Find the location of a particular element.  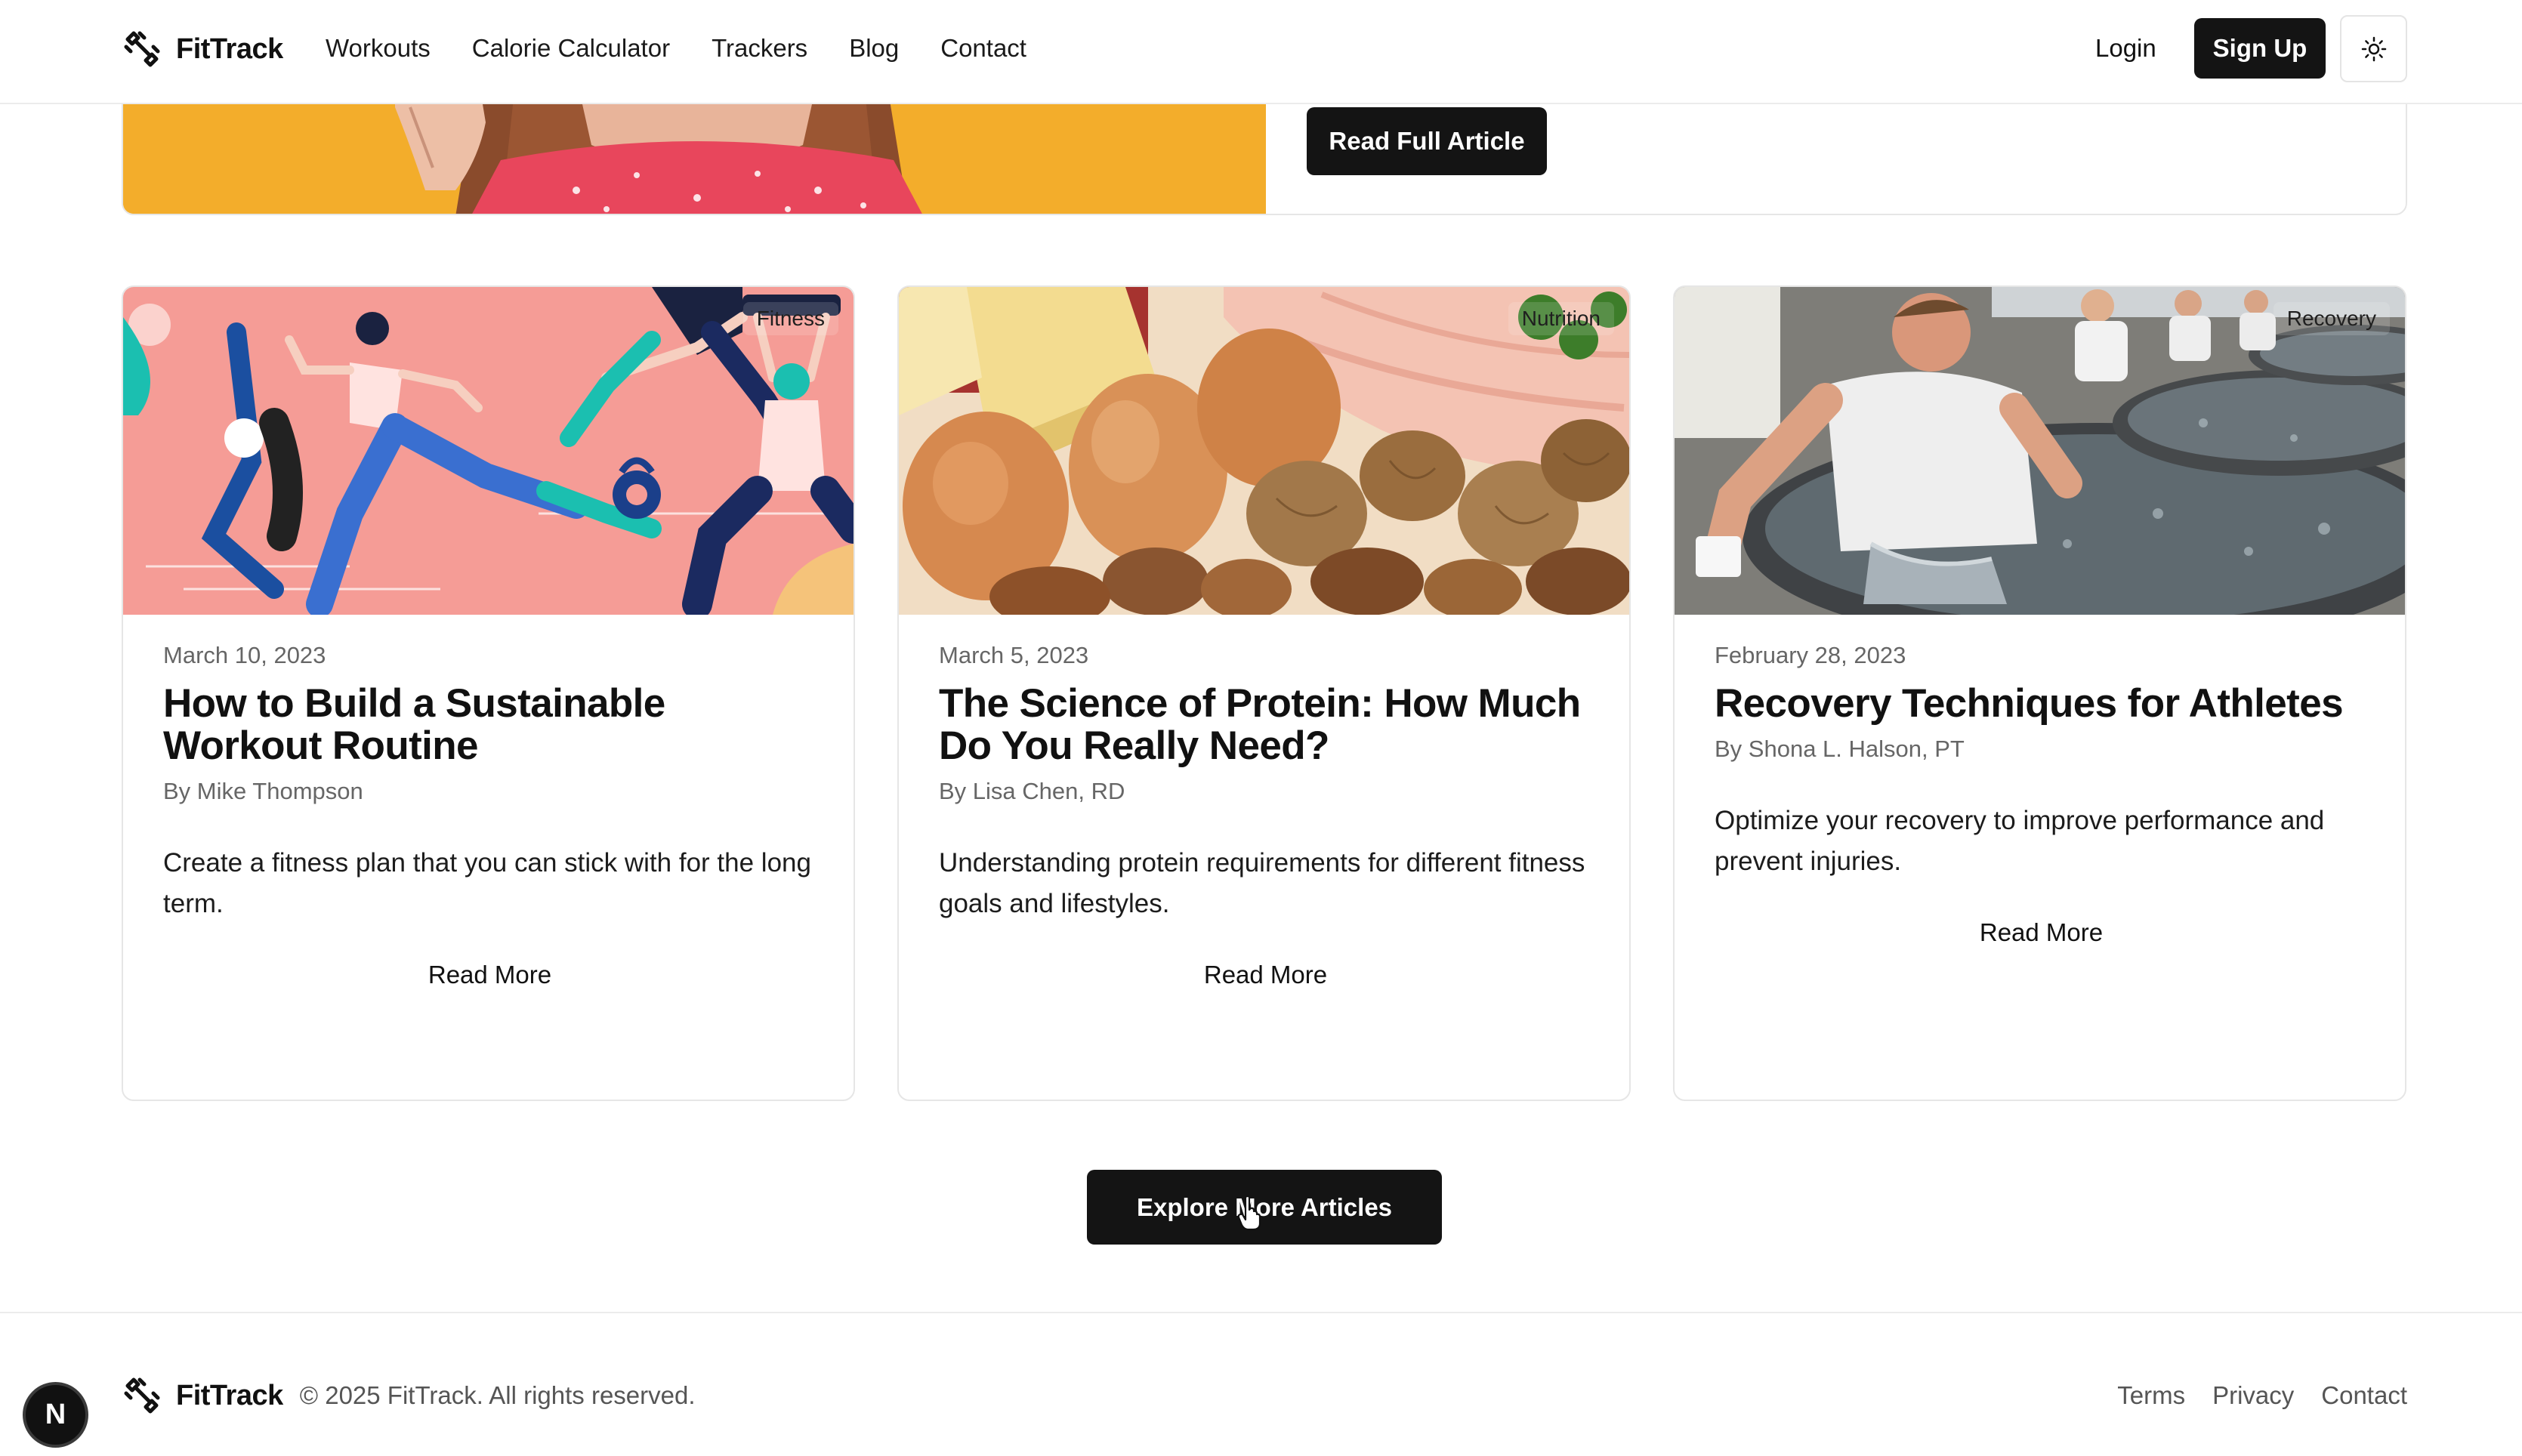

sun-icon is located at coordinates (2373, 48).